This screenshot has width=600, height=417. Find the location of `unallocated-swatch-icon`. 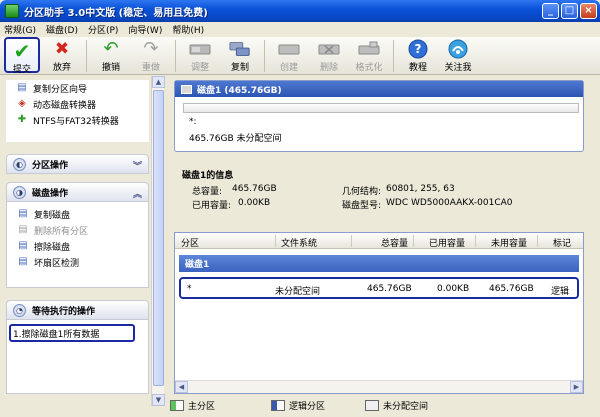

unallocated-swatch-icon is located at coordinates (372, 405).